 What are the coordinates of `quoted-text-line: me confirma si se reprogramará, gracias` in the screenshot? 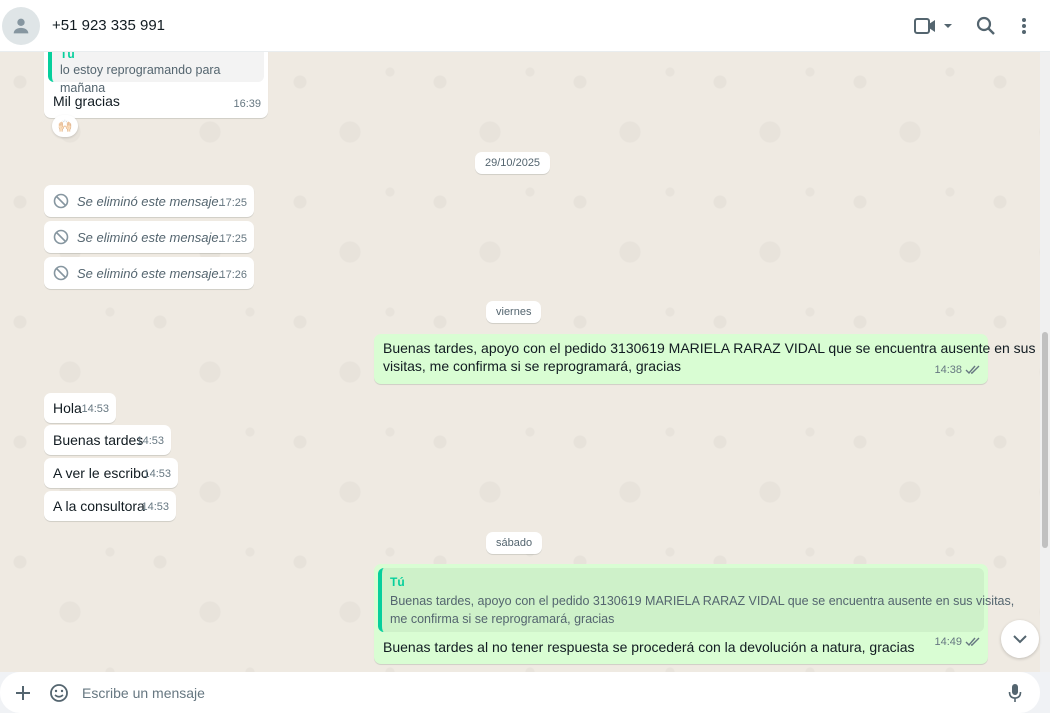 It's located at (502, 619).